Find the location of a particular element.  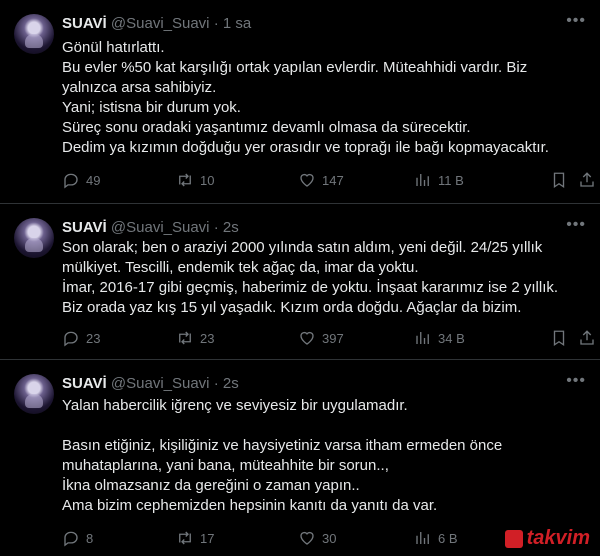

tweet-line is located at coordinates (321, 426).